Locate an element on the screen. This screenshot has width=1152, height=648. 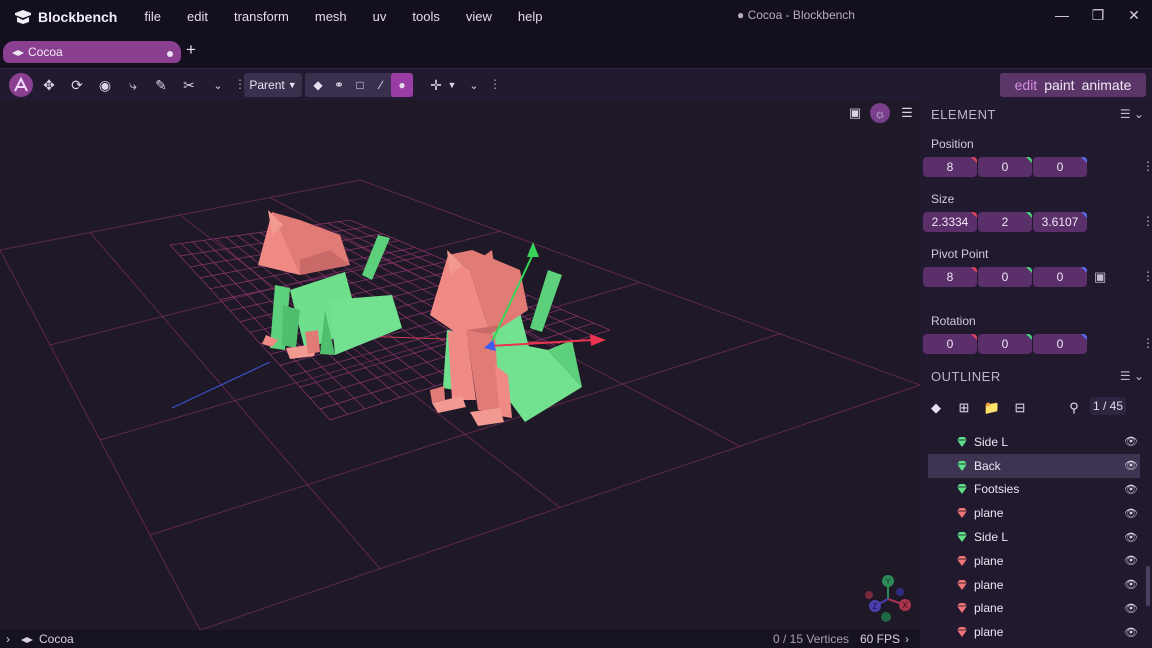
add-tab-button: + is located at coordinates (191, 50).